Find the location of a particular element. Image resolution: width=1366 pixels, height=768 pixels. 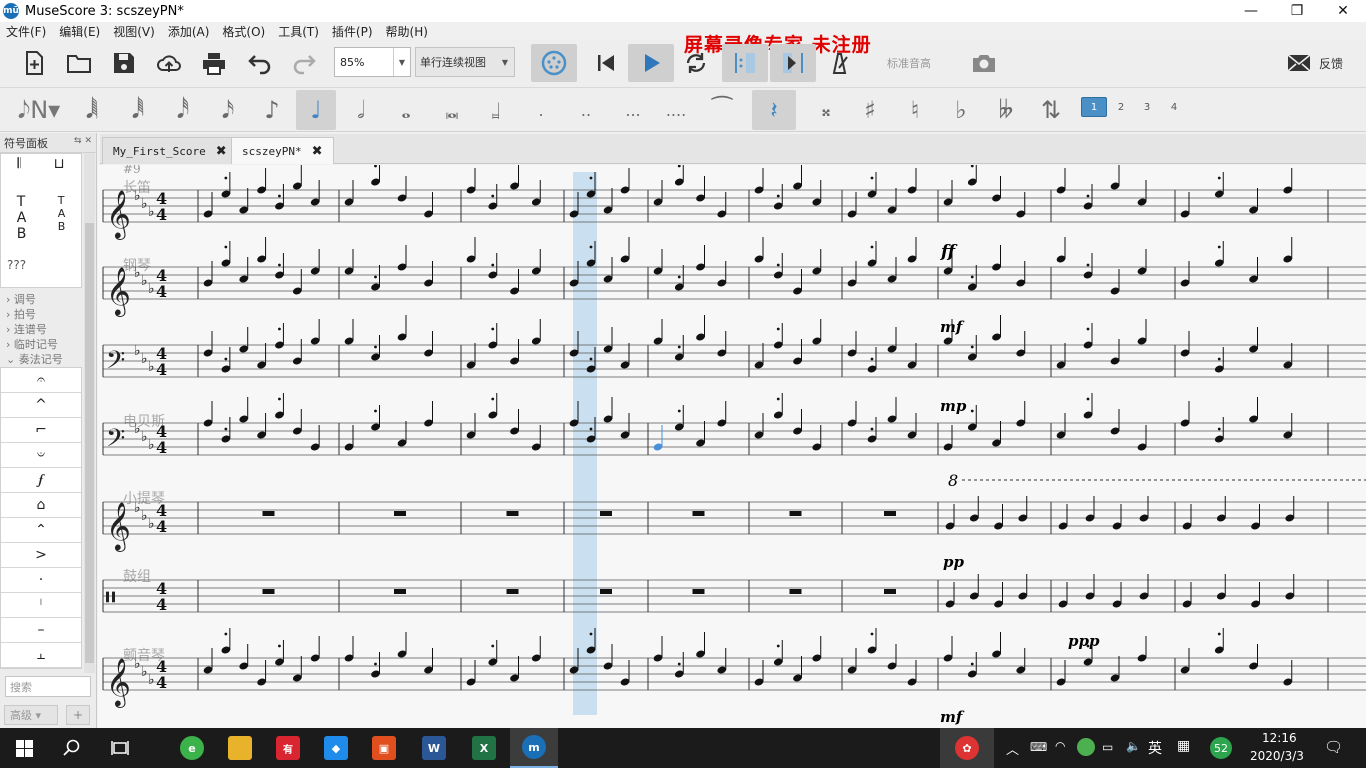

play-icon is located at coordinates (651, 63).